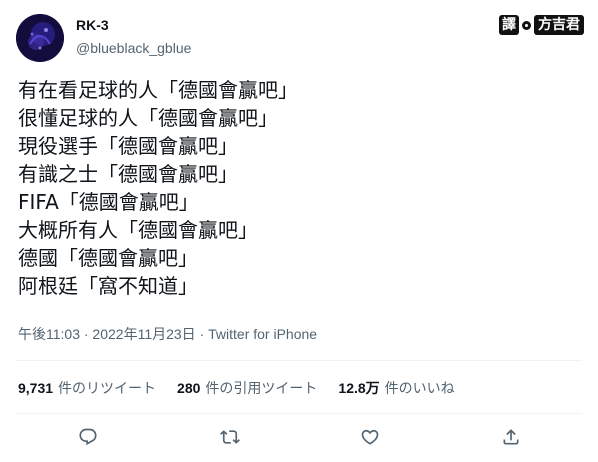  What do you see at coordinates (128, 174) in the screenshot?
I see `tweet-line: 有識之士「德國會贏吧」` at bounding box center [128, 174].